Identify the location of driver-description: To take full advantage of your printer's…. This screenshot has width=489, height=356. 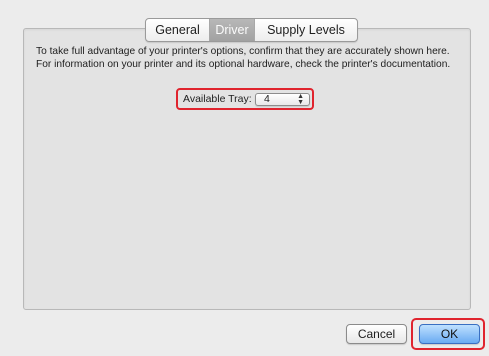
(243, 58).